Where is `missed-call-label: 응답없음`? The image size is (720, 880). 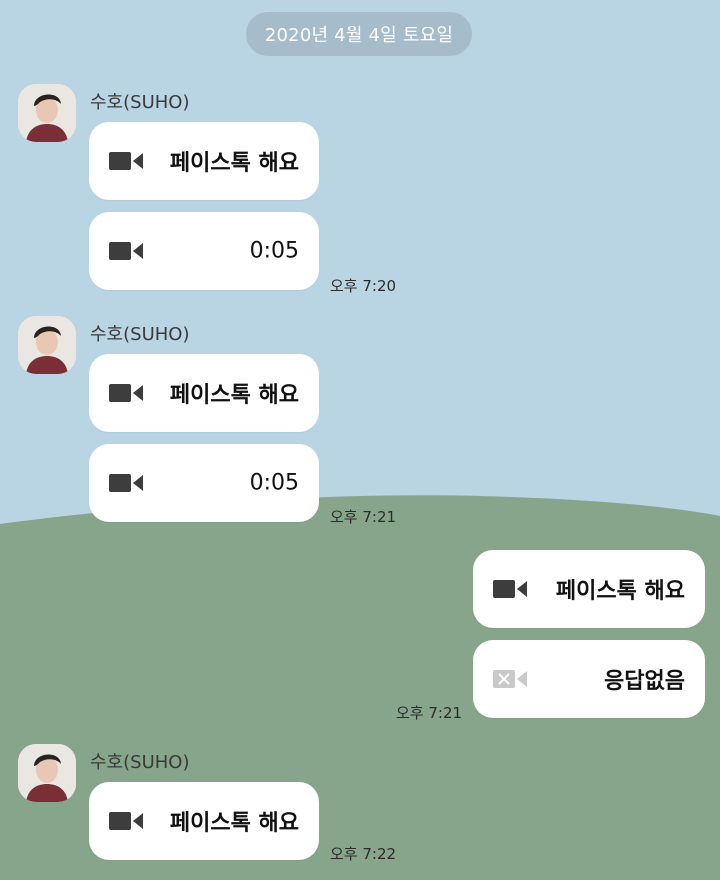
missed-call-label: 응답없음 is located at coordinates (644, 681).